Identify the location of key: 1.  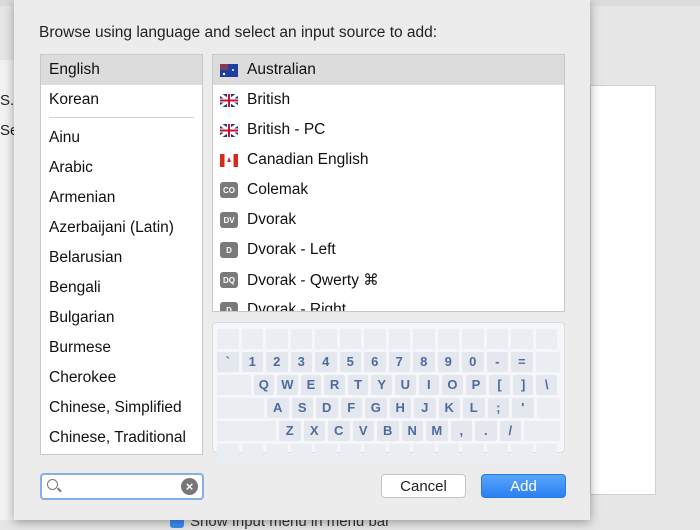
(252, 362).